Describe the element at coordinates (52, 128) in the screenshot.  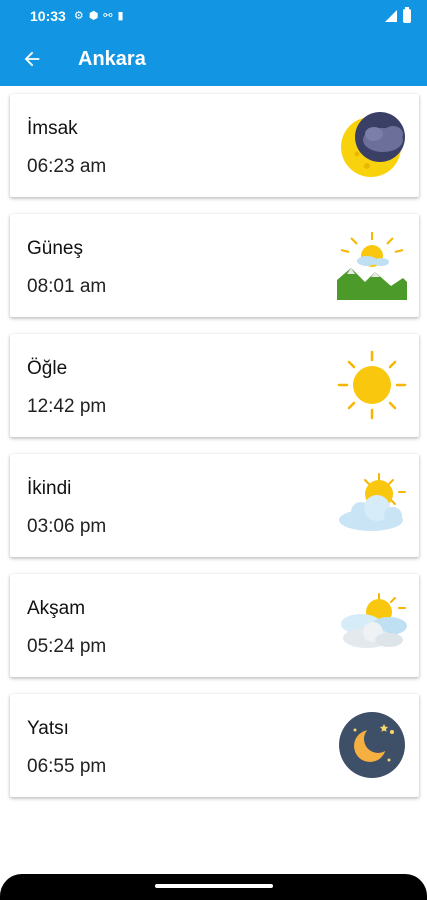
I see `prayer-name: İmsak` at that location.